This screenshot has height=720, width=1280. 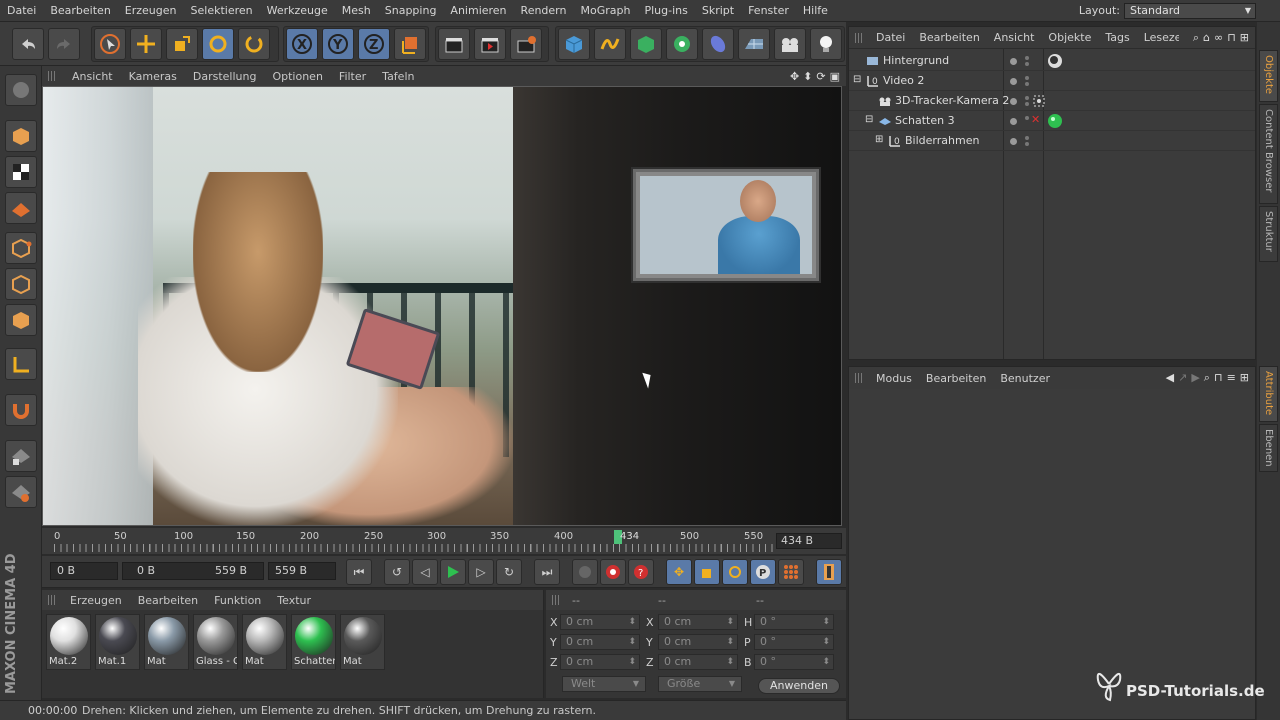 What do you see at coordinates (707, 572) in the screenshot?
I see `key-scale-button` at bounding box center [707, 572].